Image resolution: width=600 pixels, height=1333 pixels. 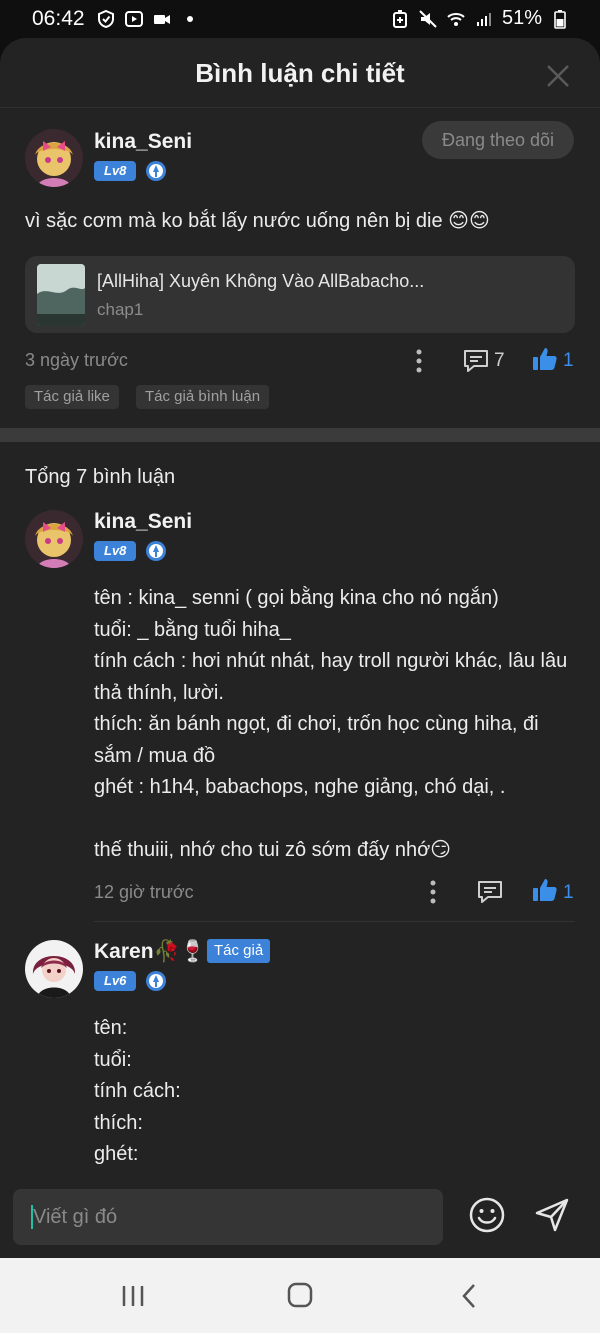 What do you see at coordinates (203, 397) in the screenshot?
I see `tag-author-comment: Tác giả bình luận` at bounding box center [203, 397].